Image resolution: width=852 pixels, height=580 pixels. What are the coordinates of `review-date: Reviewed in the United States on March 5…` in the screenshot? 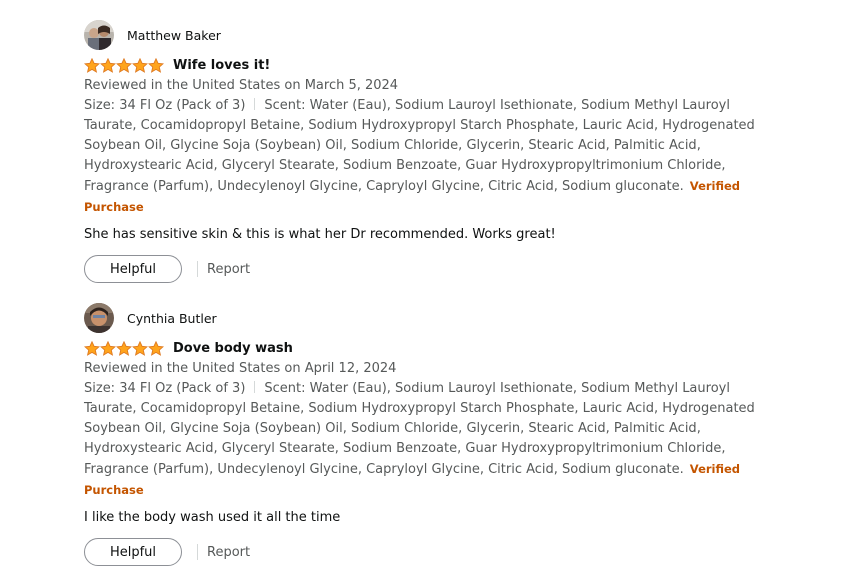 It's located at (241, 85).